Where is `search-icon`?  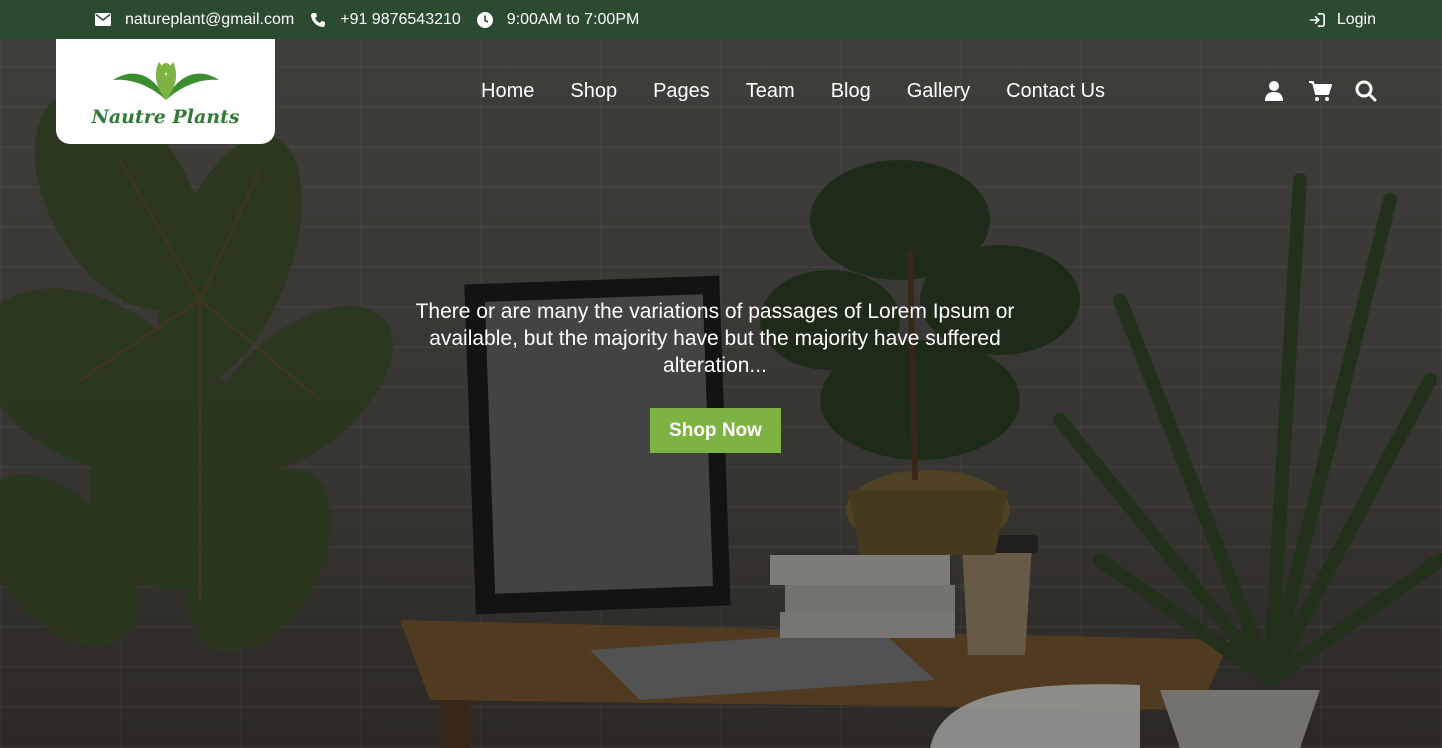 search-icon is located at coordinates (1366, 91).